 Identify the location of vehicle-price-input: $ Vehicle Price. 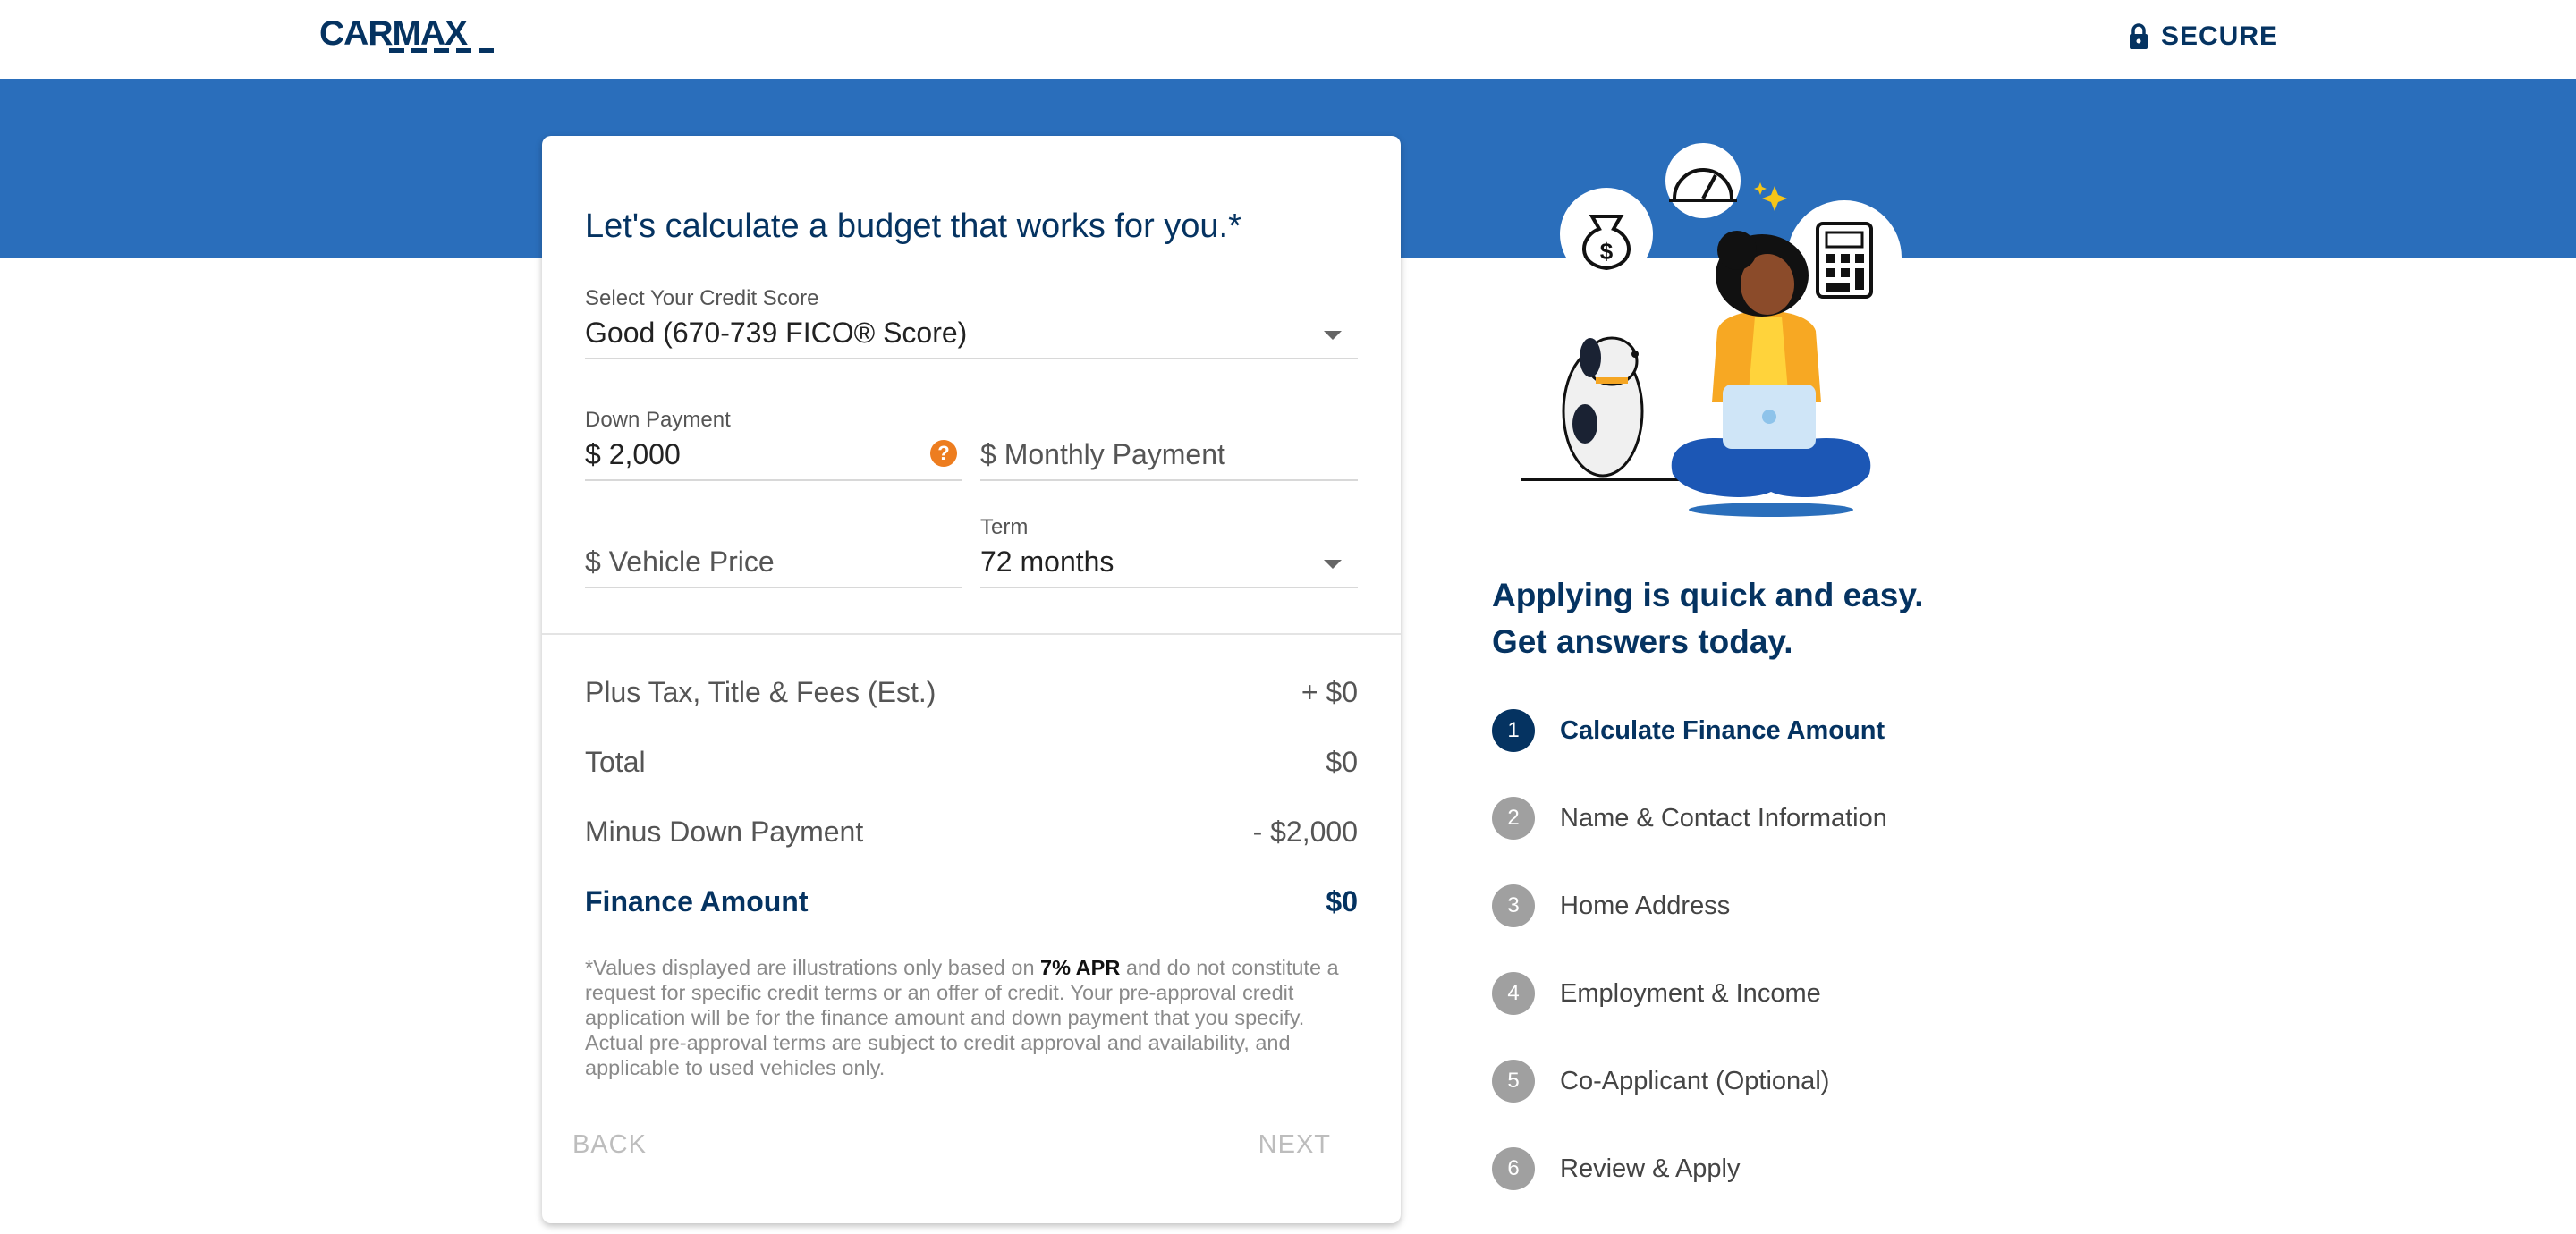
(773, 564).